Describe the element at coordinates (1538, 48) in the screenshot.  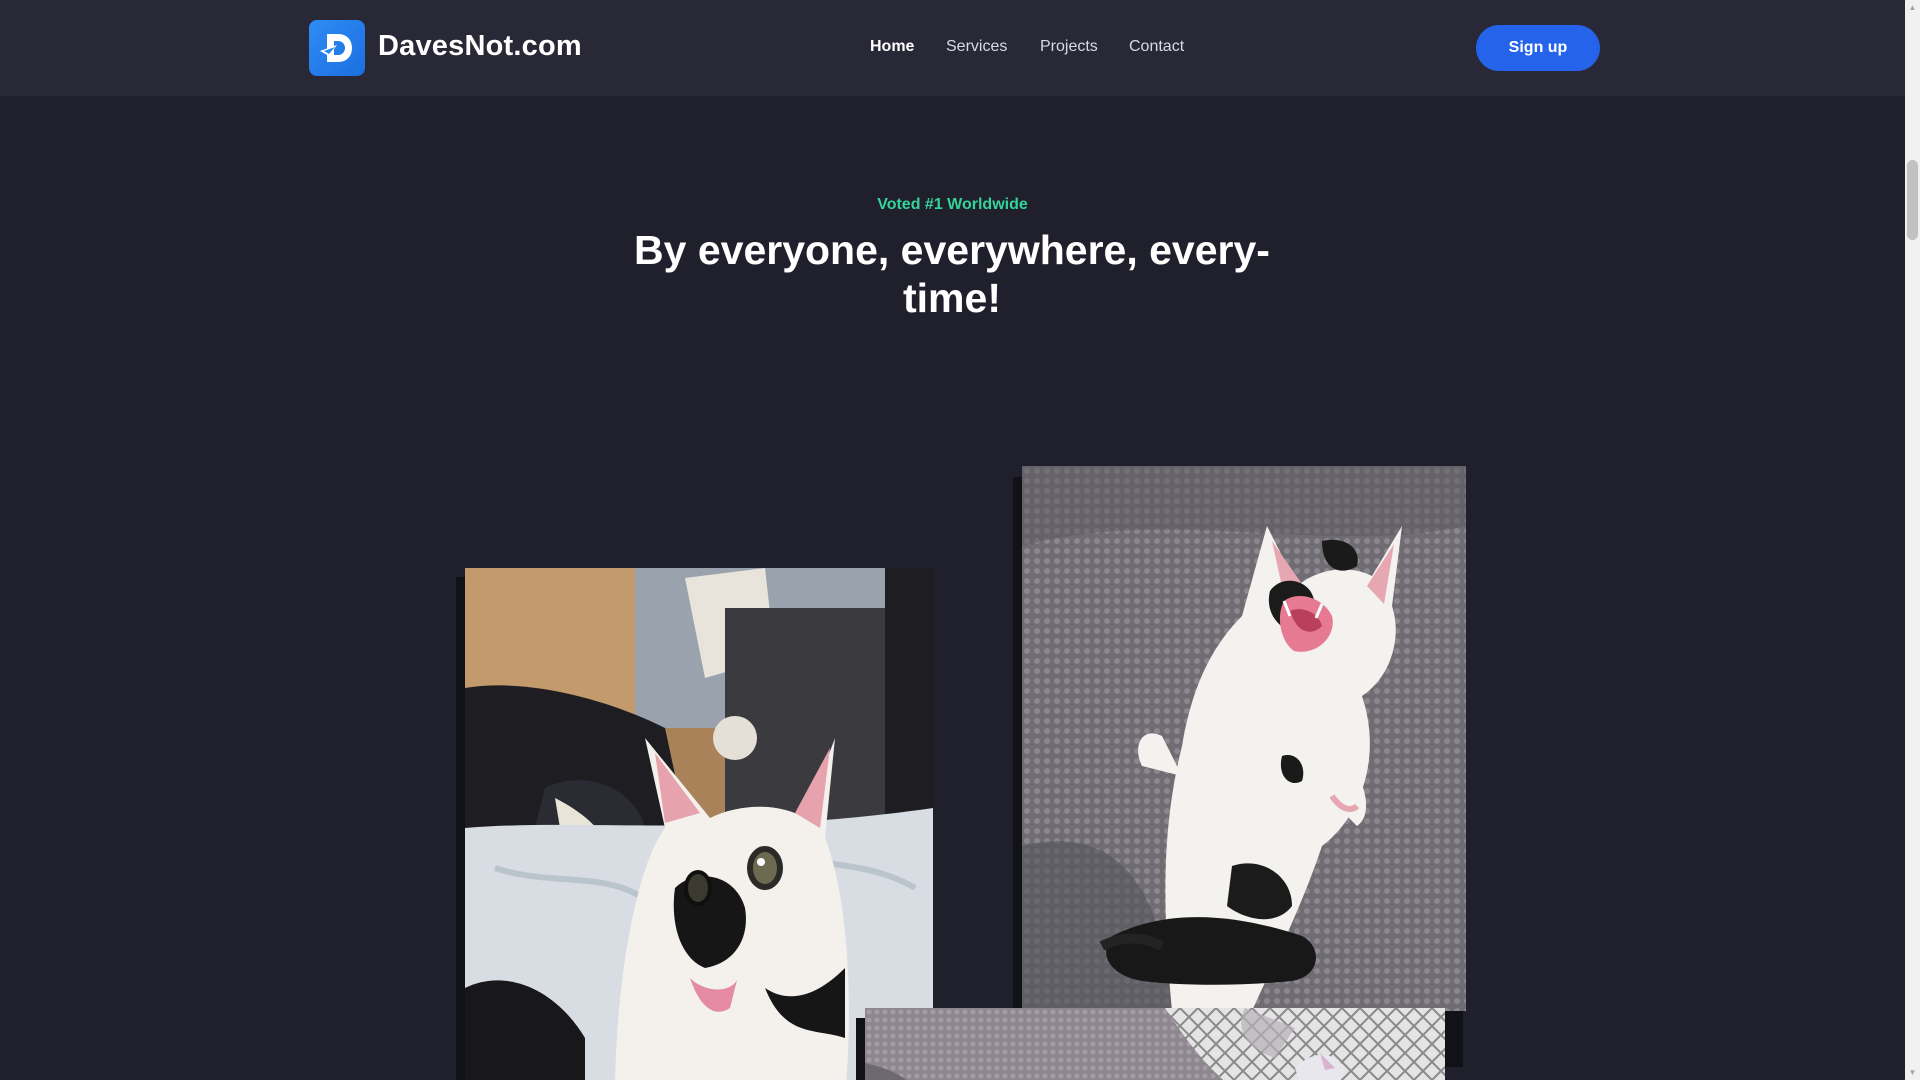
I see `signup-button: Sign up` at that location.